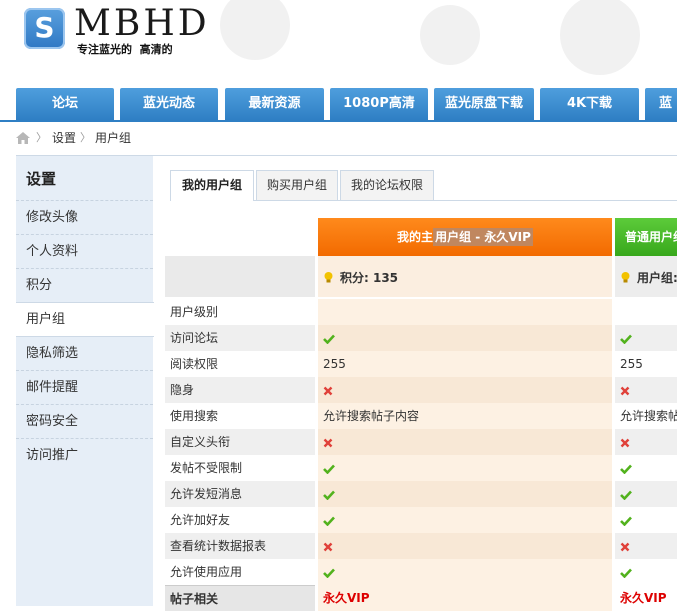  Describe the element at coordinates (212, 185) in the screenshot. I see `tab-my-usergroup: 我的用户组` at that location.